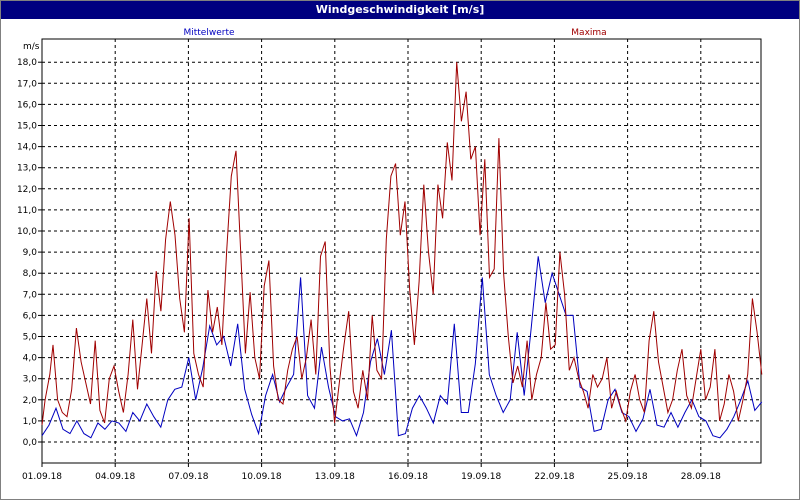 This screenshot has height=500, width=800. What do you see at coordinates (628, 477) in the screenshot?
I see `x-tick-label: 25.09.18` at bounding box center [628, 477].